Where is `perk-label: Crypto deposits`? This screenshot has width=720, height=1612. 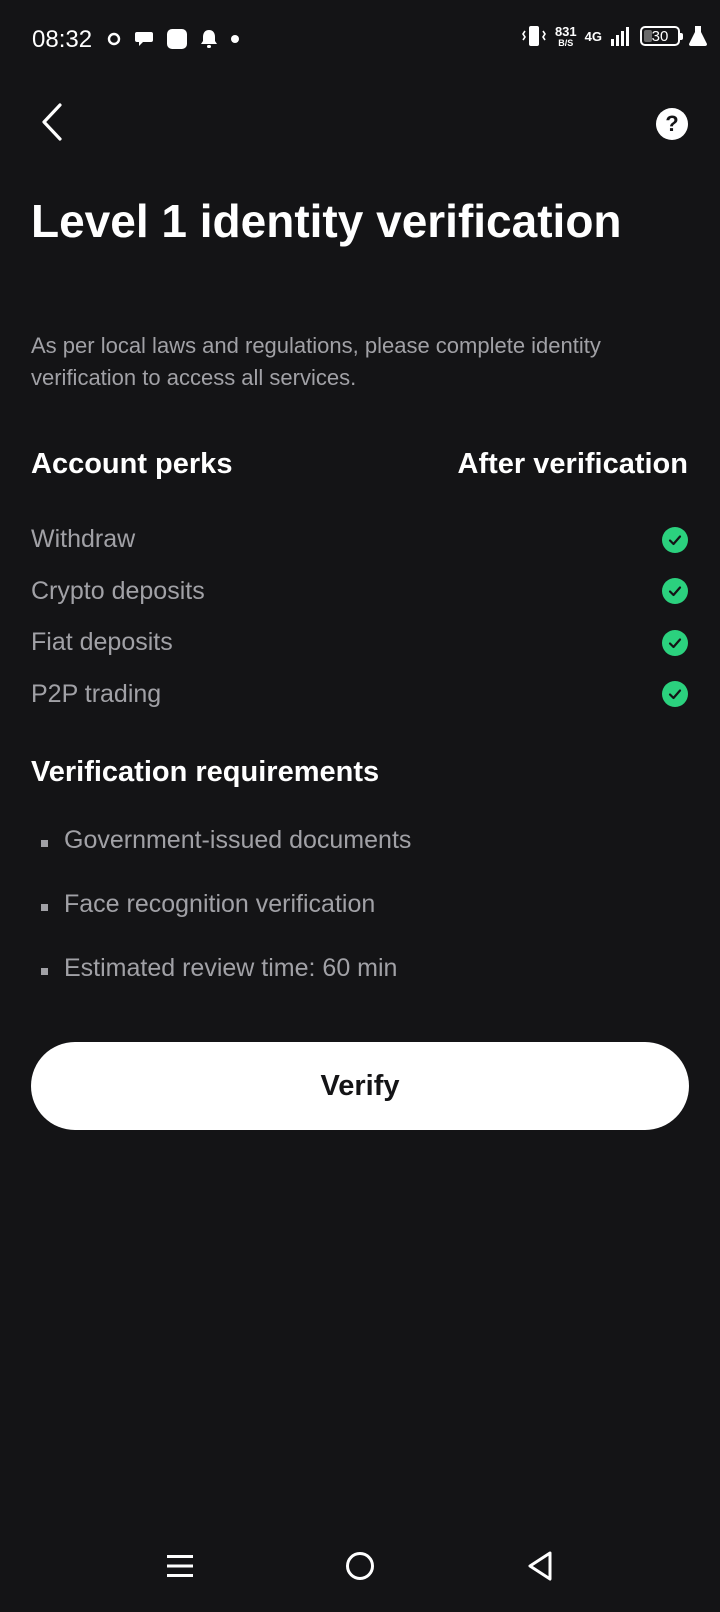 perk-label: Crypto deposits is located at coordinates (118, 590).